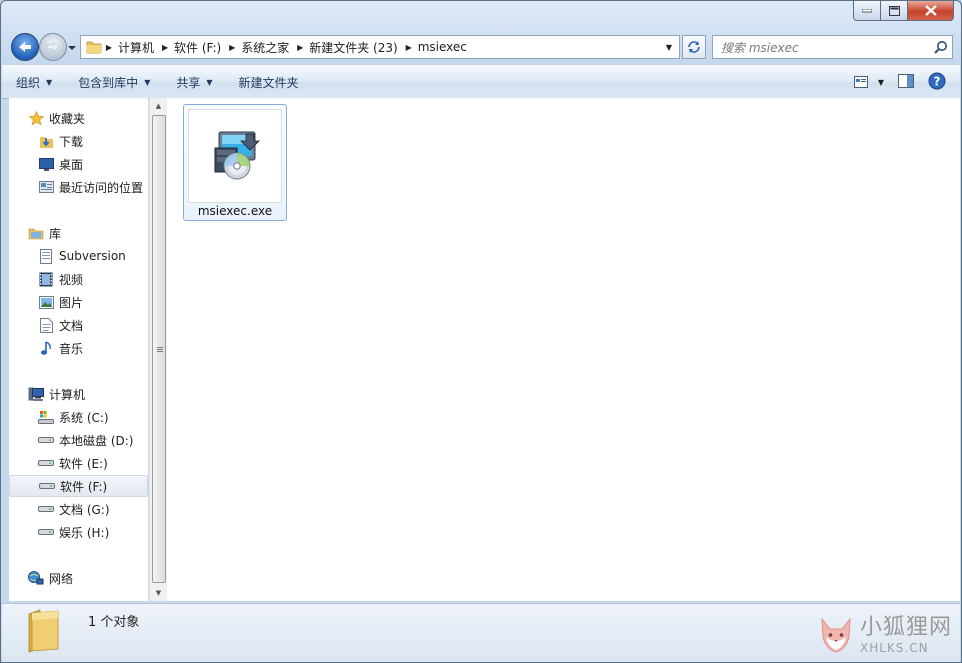 Image resolution: width=962 pixels, height=663 pixels. I want to click on refresh-button, so click(694, 47).